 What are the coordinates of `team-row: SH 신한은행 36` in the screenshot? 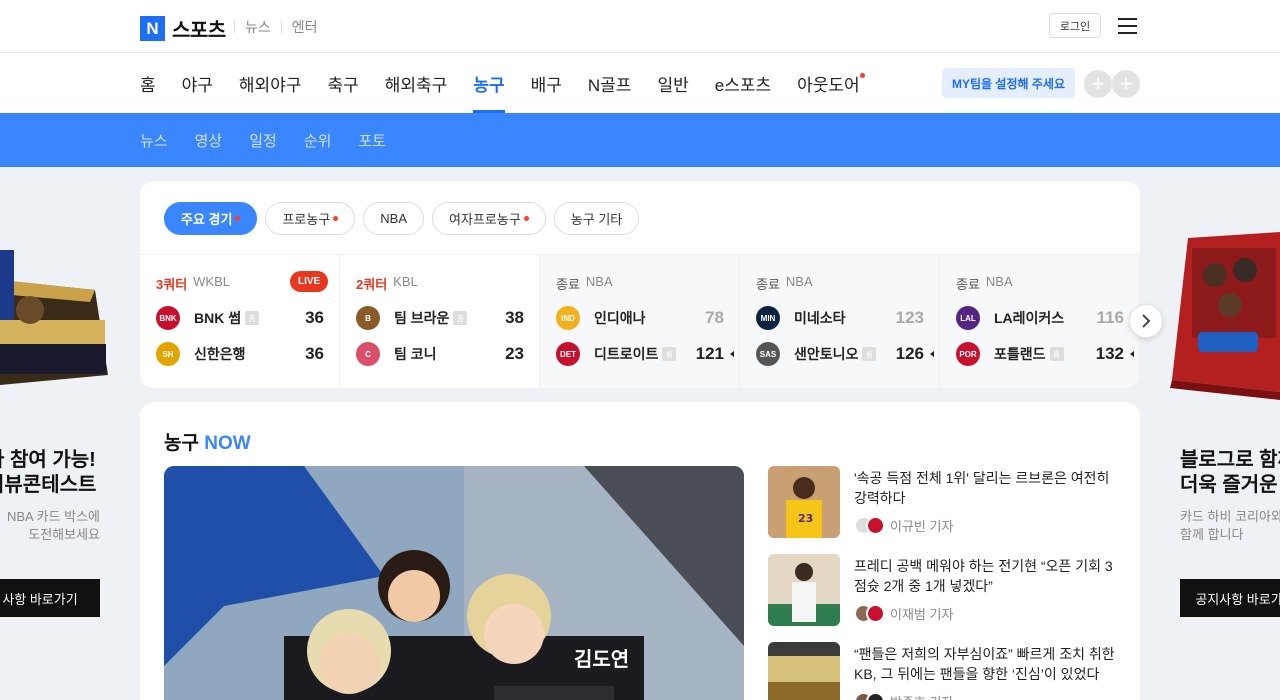 It's located at (244, 354).